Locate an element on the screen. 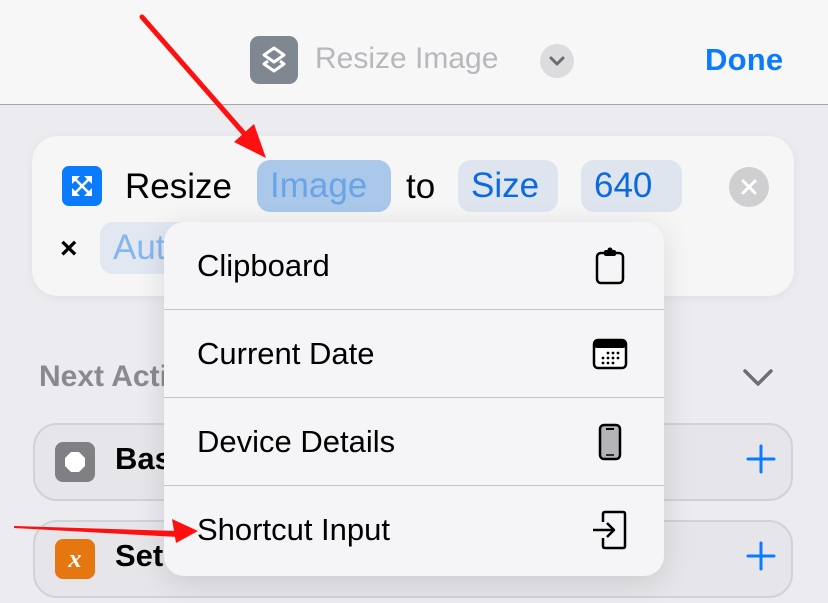 This screenshot has height=603, width=828. input-image-token: Image is located at coordinates (324, 186).